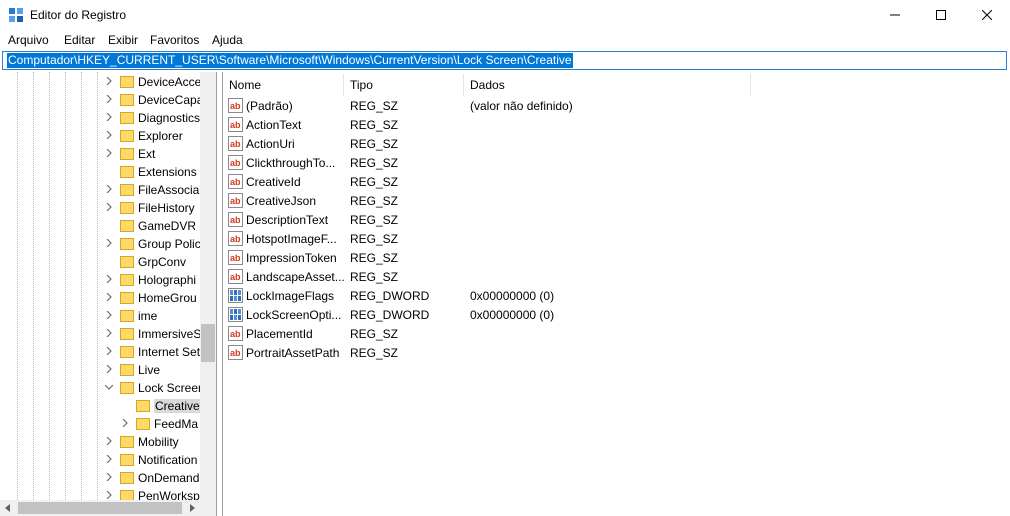  I want to click on tree-item: Lock Screen, so click(102, 388).